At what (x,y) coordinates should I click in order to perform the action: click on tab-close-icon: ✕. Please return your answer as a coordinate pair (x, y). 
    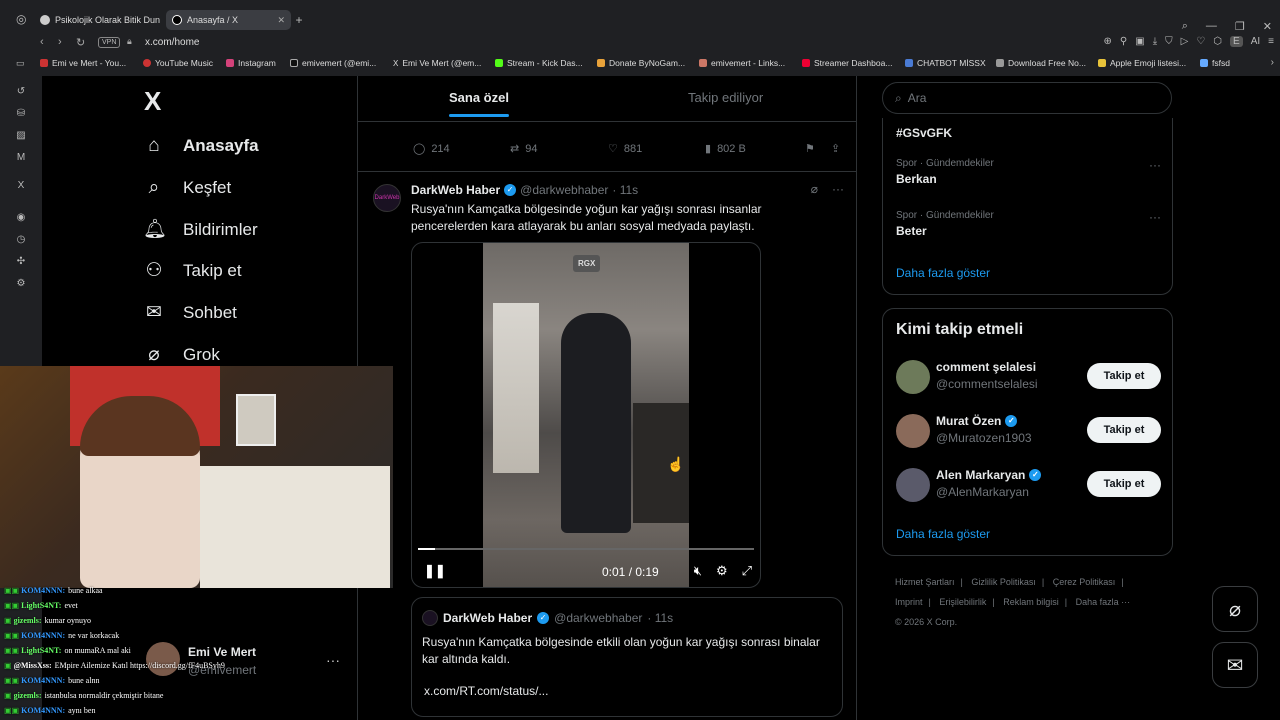
    Looking at the image, I should click on (281, 20).